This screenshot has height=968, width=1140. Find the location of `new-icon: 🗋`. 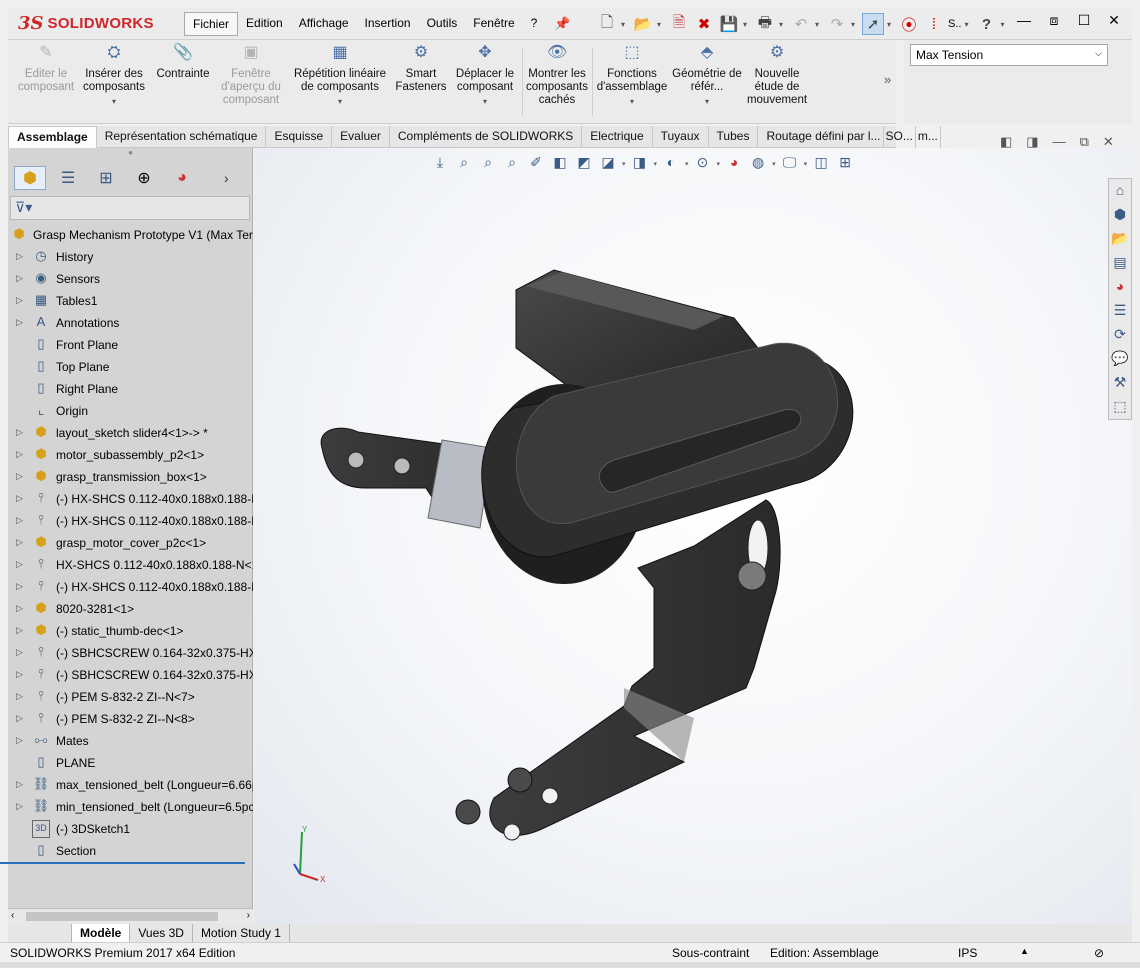

new-icon: 🗋 is located at coordinates (607, 24).